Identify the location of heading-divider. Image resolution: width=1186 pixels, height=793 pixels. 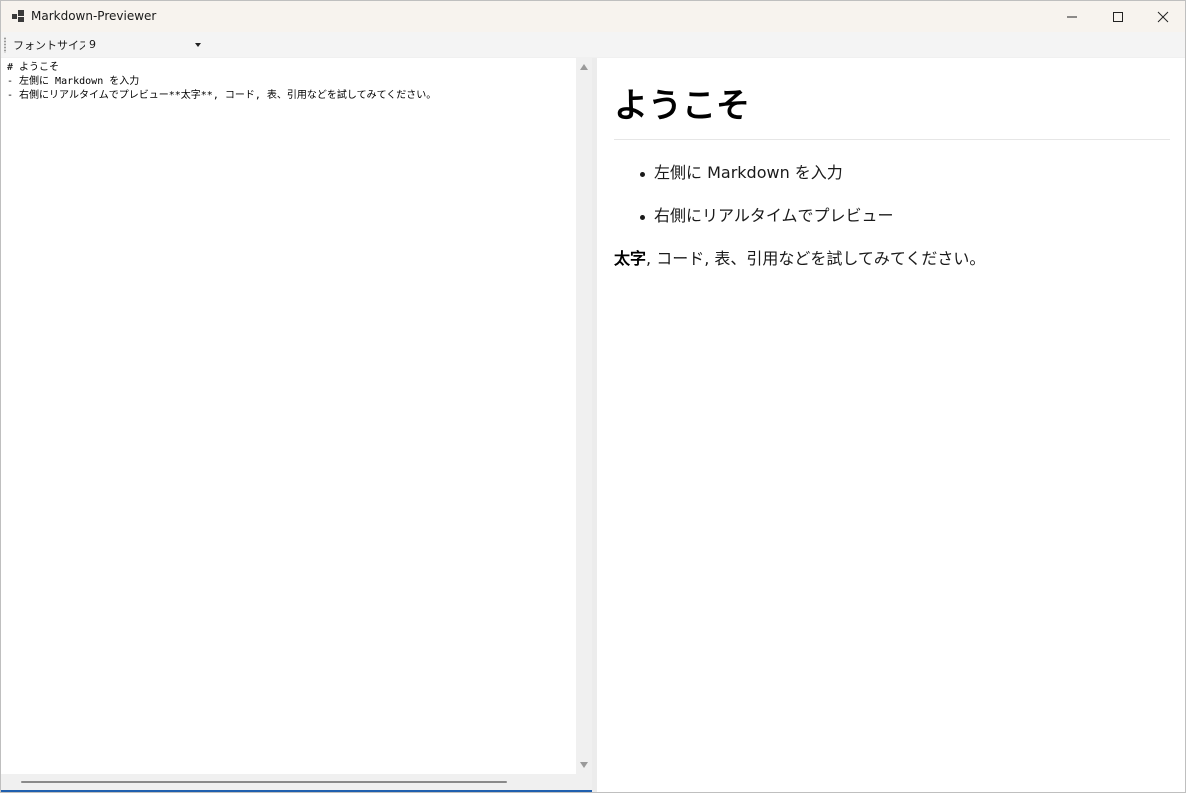
(892, 139).